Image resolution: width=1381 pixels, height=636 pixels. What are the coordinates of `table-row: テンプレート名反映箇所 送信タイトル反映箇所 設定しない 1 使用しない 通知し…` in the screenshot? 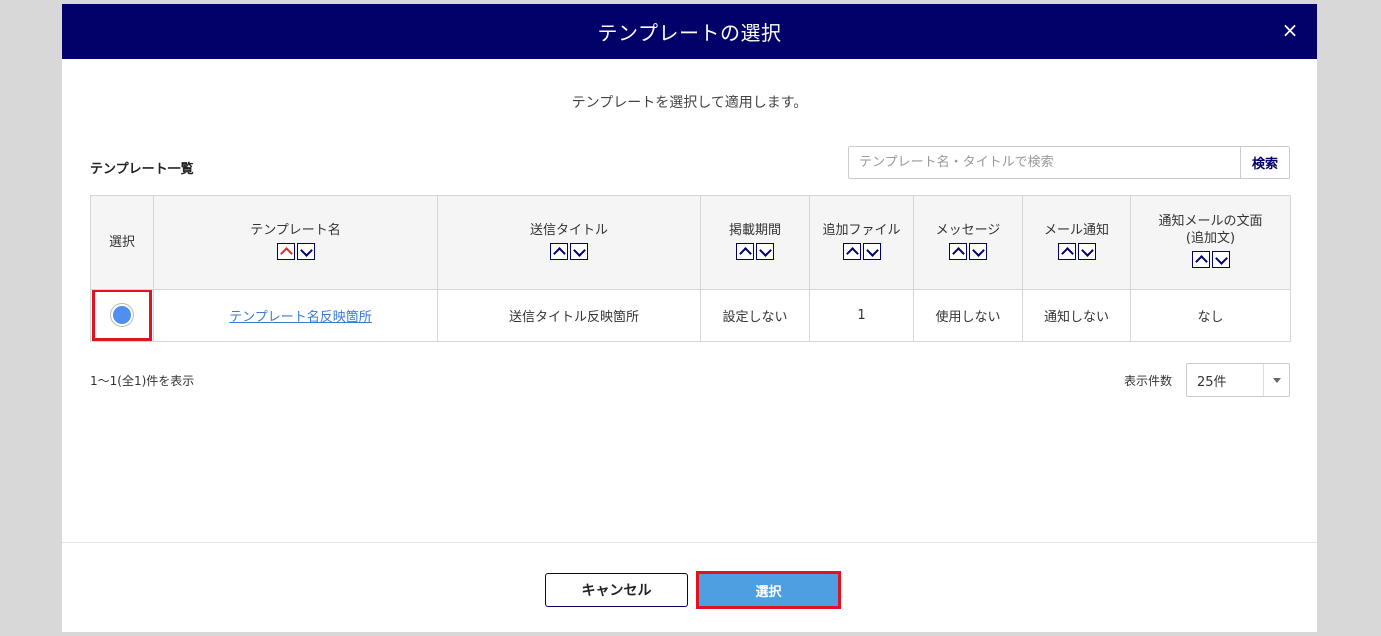 It's located at (690, 315).